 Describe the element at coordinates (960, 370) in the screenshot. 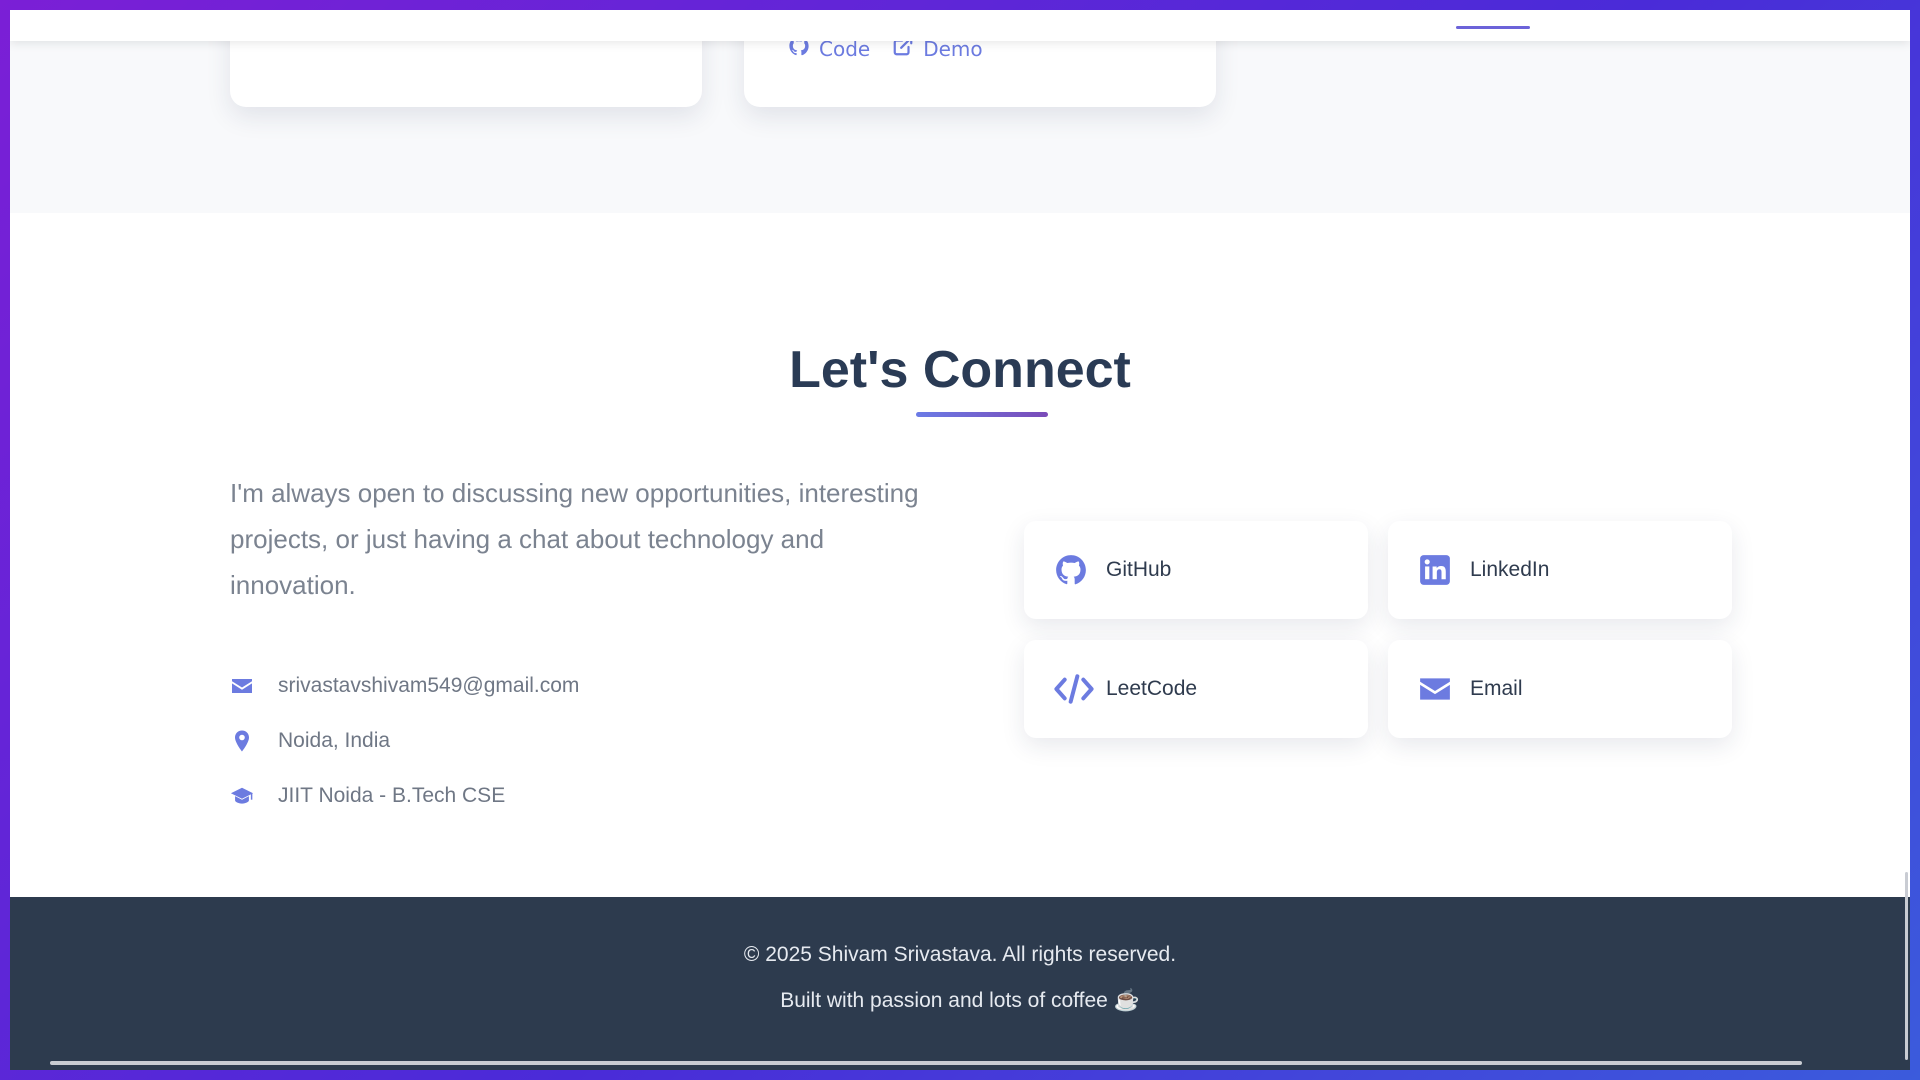

I see `section-title: Let's Connect` at that location.